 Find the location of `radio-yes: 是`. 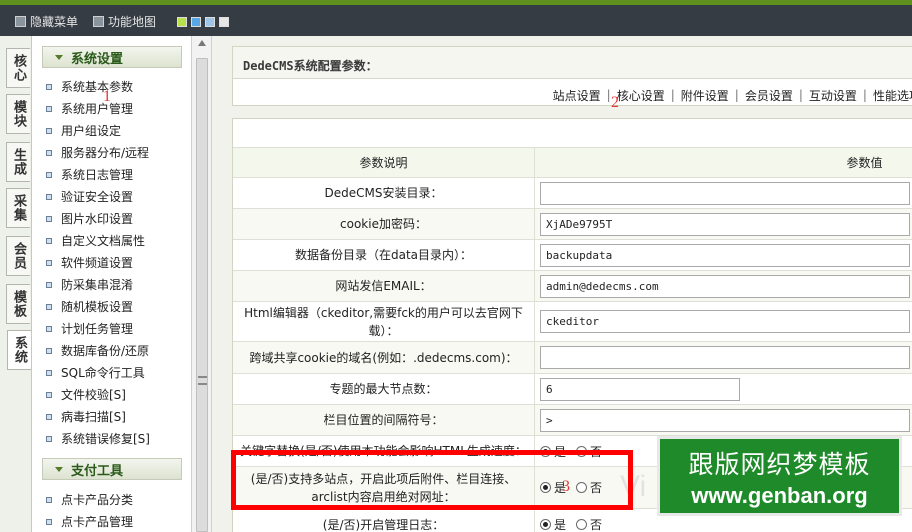

radio-yes: 是 is located at coordinates (553, 524).